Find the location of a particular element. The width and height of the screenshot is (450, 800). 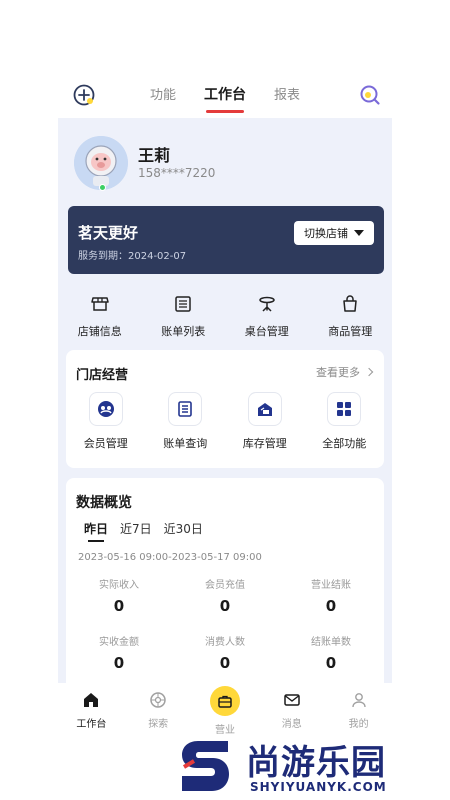

briefcase-icon is located at coordinates (224, 701).